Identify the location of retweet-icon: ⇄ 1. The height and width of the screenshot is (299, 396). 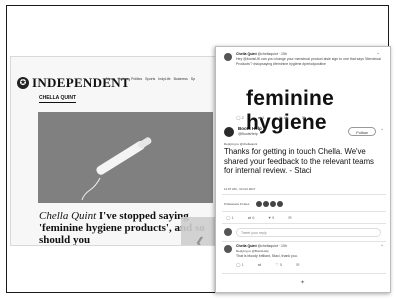
(261, 117).